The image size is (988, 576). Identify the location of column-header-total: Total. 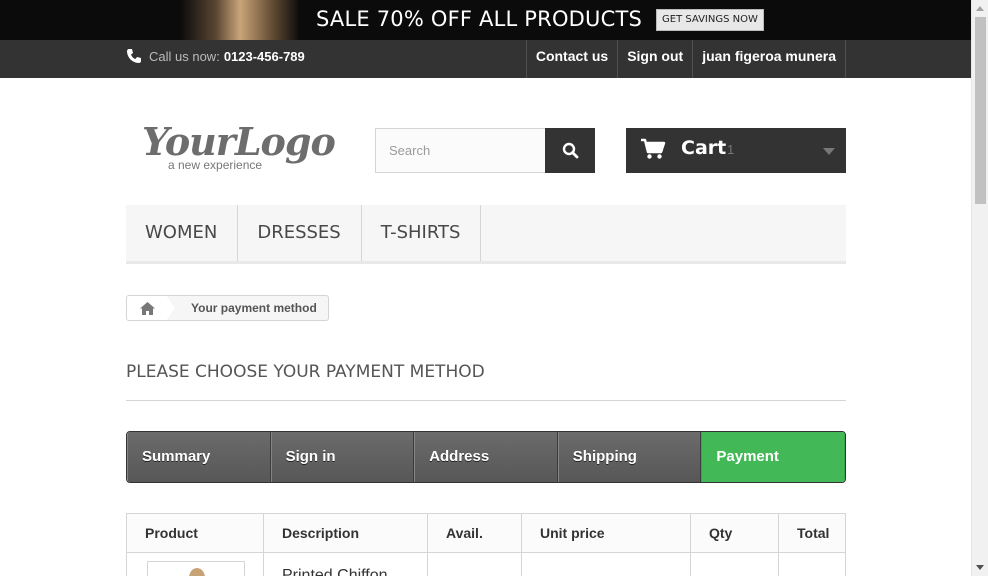
(812, 533).